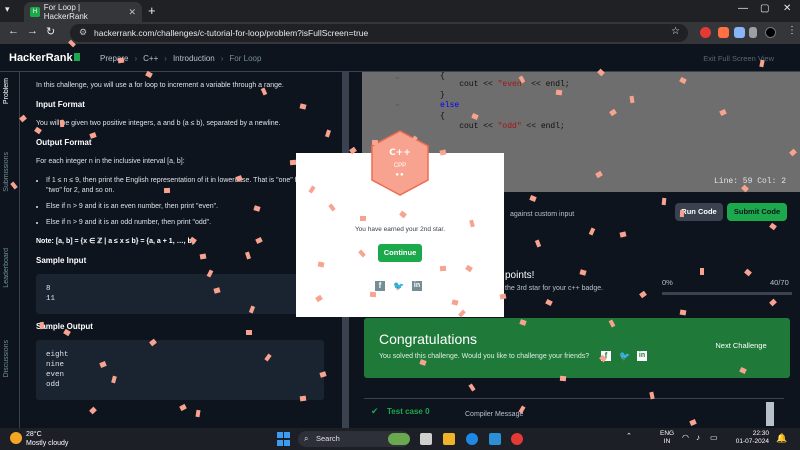  What do you see at coordinates (16, 438) in the screenshot?
I see `weather-cloud-icon` at bounding box center [16, 438].